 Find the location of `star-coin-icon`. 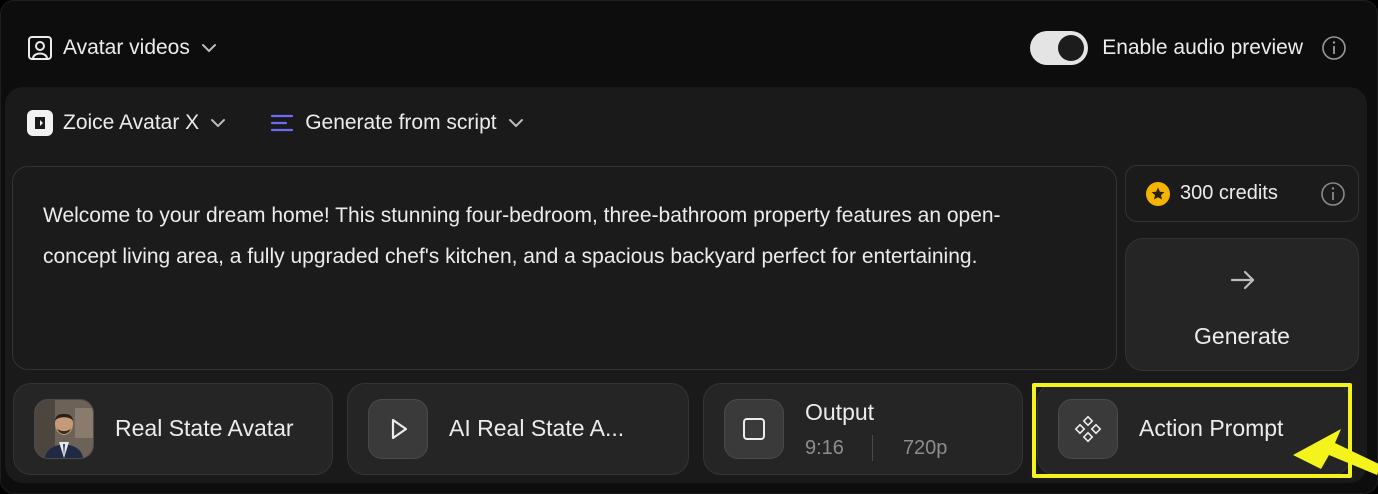

star-coin-icon is located at coordinates (1158, 193).